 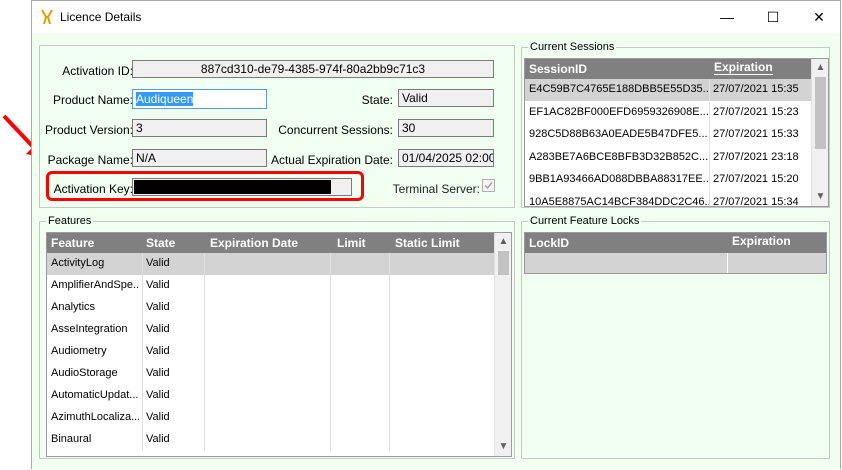 What do you see at coordinates (160, 243) in the screenshot?
I see `col-state: State` at bounding box center [160, 243].